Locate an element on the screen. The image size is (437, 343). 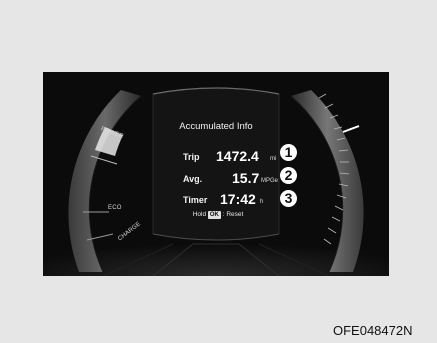
avg-value: 15.7 is located at coordinates (246, 178).